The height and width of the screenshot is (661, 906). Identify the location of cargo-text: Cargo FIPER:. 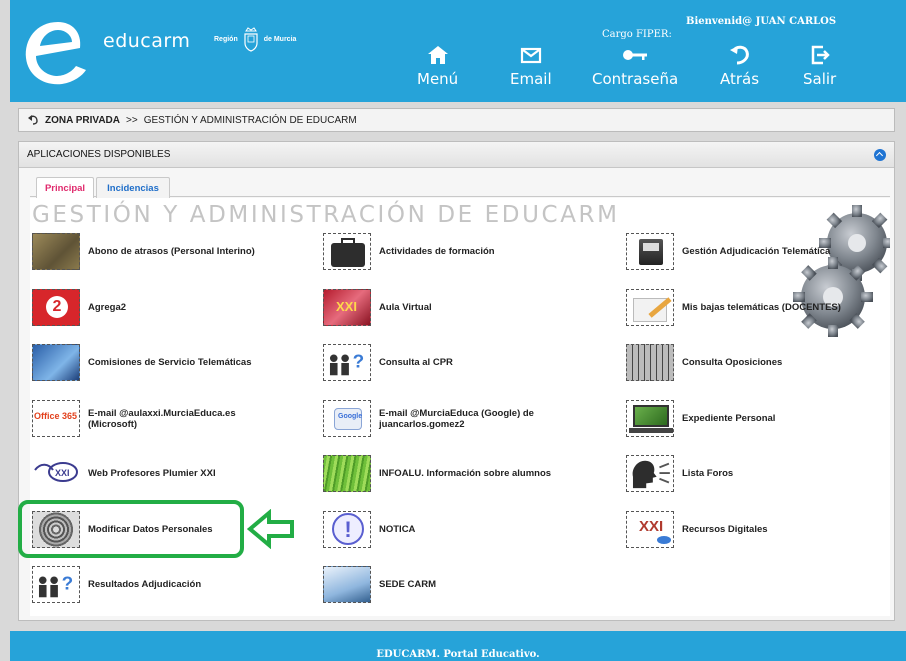
(637, 34).